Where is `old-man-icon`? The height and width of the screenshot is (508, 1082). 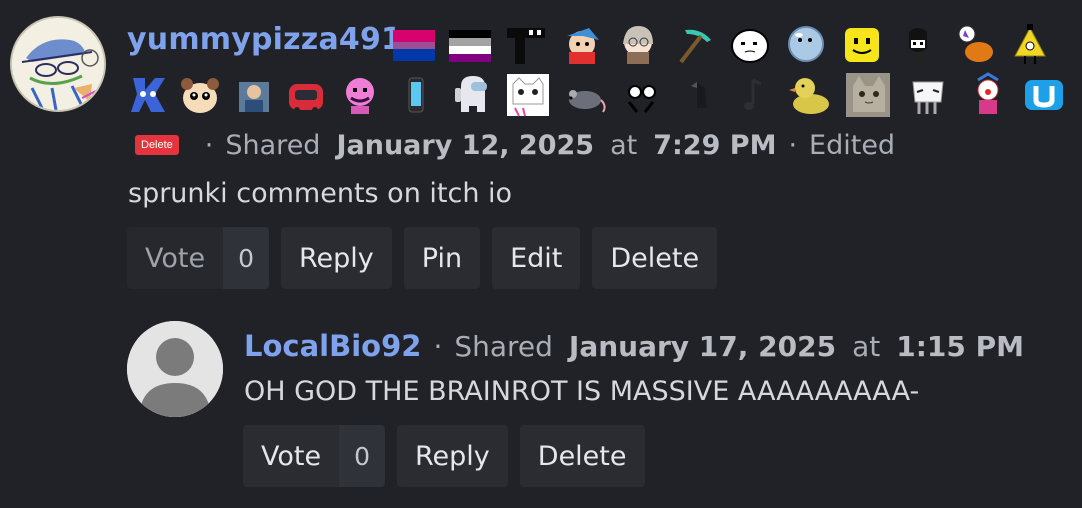
old-man-icon is located at coordinates (638, 45).